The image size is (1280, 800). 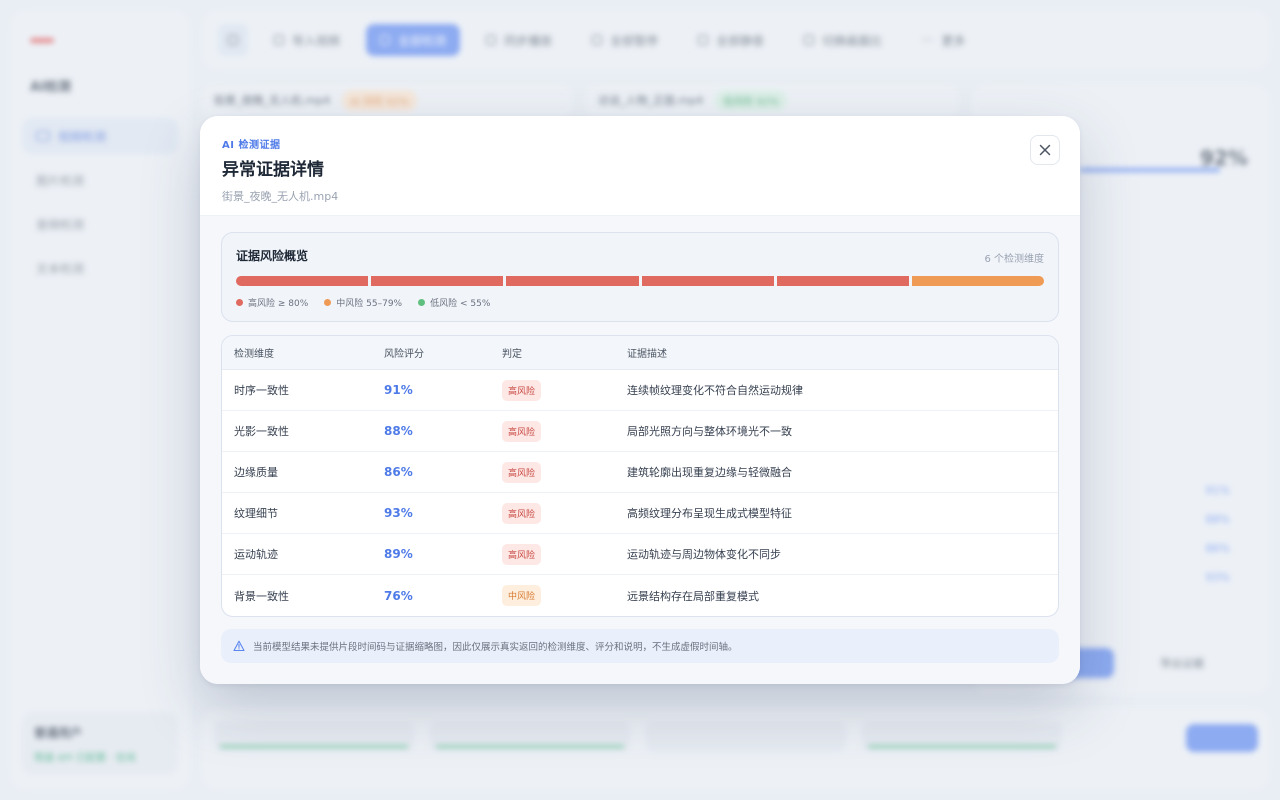 I want to click on dimension-count: 6 个检测维度, so click(x=1014, y=259).